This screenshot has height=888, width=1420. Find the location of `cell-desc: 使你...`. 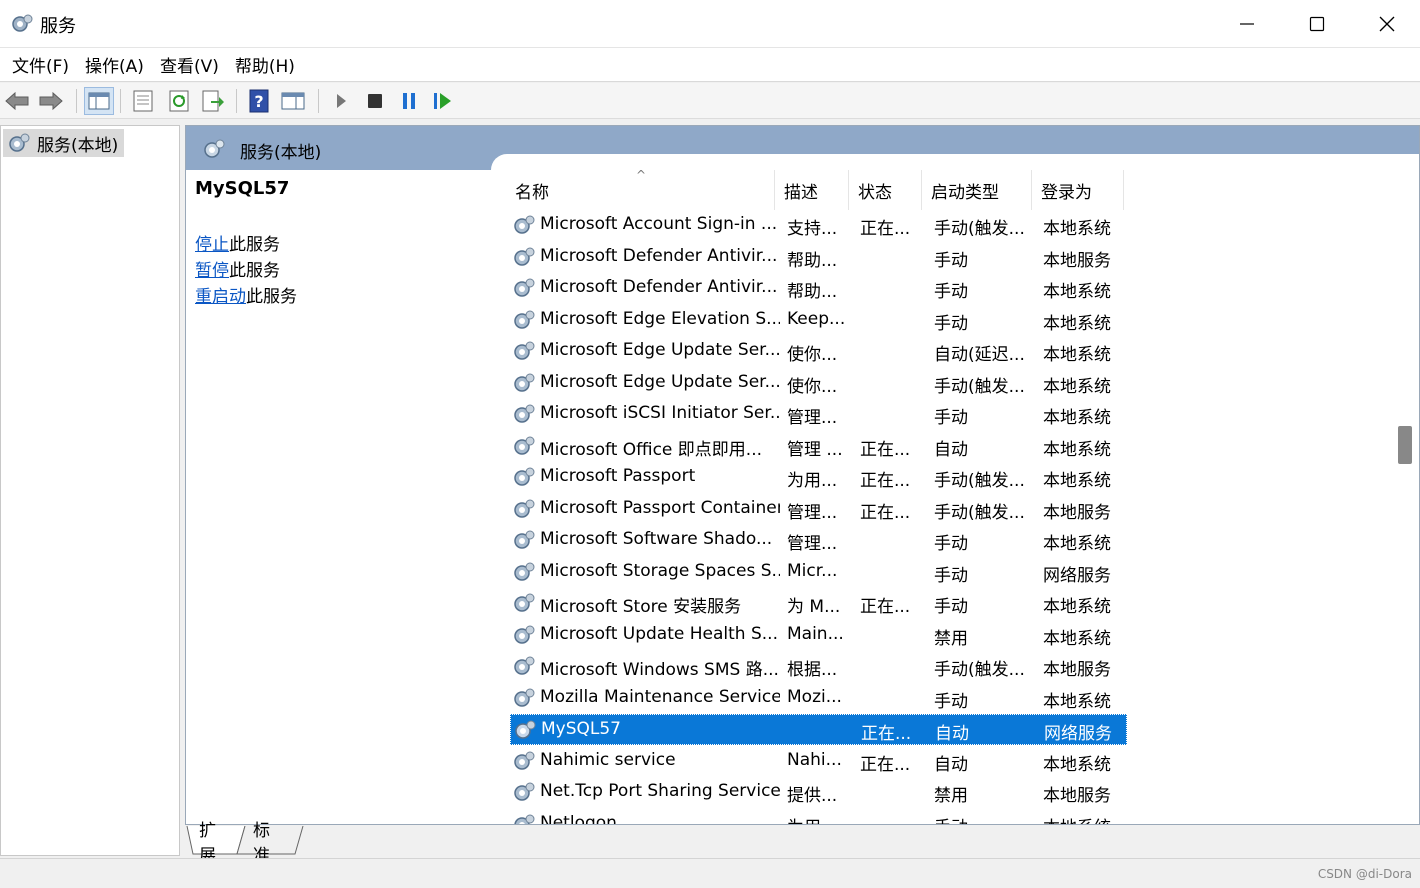

cell-desc: 使你... is located at coordinates (812, 355).